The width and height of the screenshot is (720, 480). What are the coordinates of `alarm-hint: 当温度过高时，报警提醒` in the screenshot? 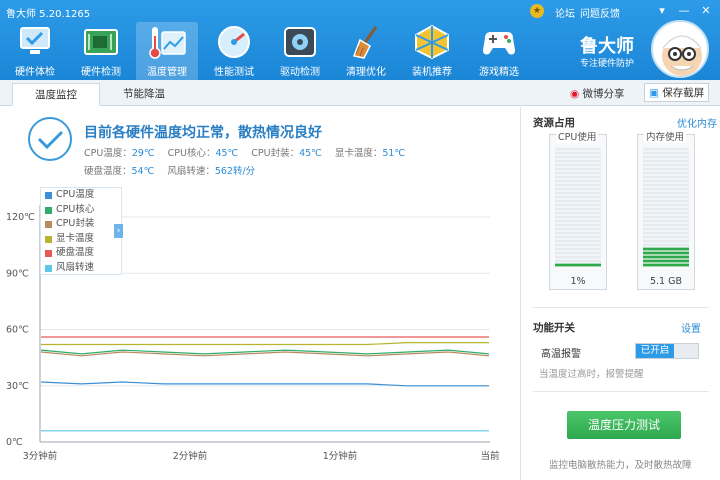 It's located at (591, 374).